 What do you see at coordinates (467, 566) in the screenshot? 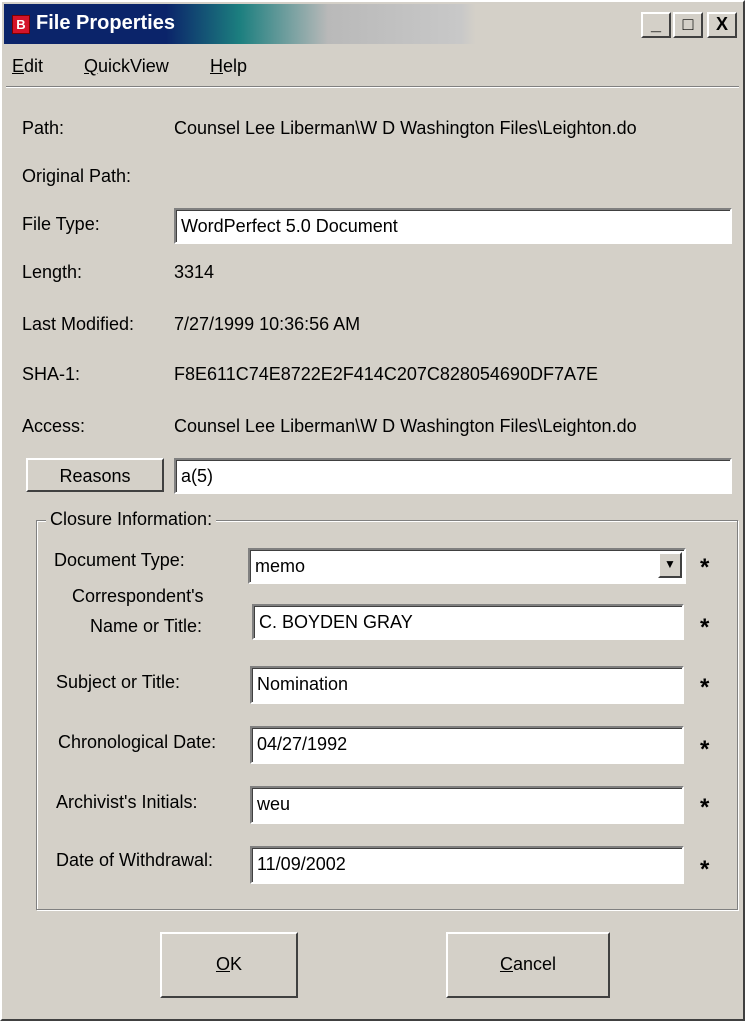
I see `document-type-select: memo ▼` at bounding box center [467, 566].